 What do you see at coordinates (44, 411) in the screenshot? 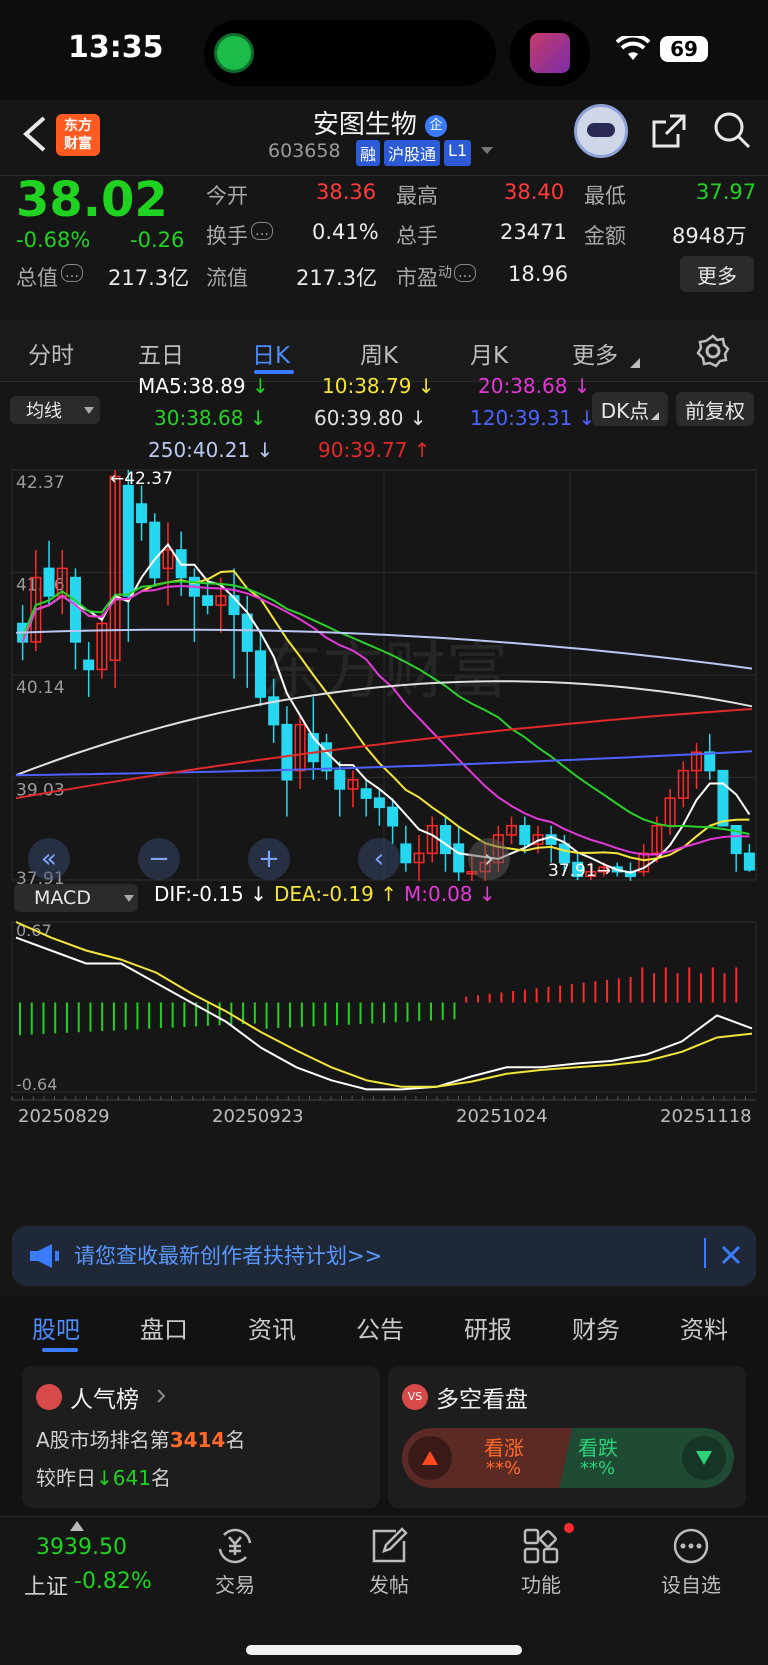
I see `ma-select-label: 均线` at bounding box center [44, 411].